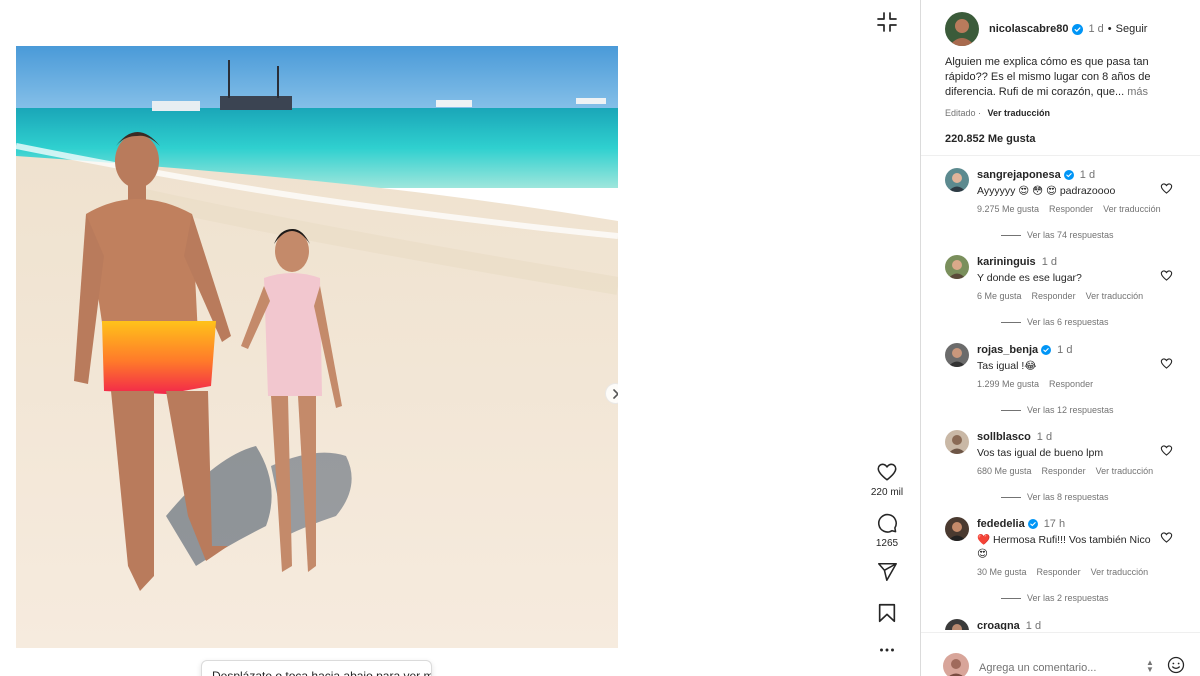  I want to click on comments-count: 1265, so click(887, 543).